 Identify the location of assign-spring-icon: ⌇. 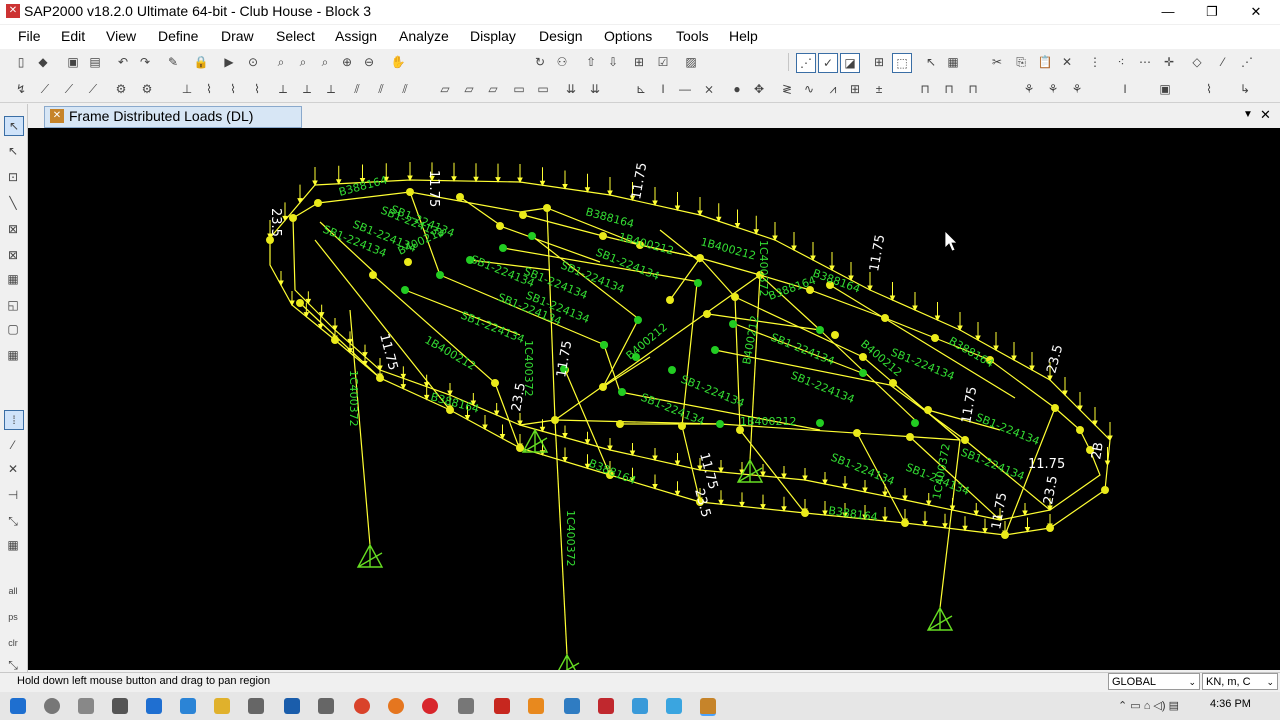
(209, 89).